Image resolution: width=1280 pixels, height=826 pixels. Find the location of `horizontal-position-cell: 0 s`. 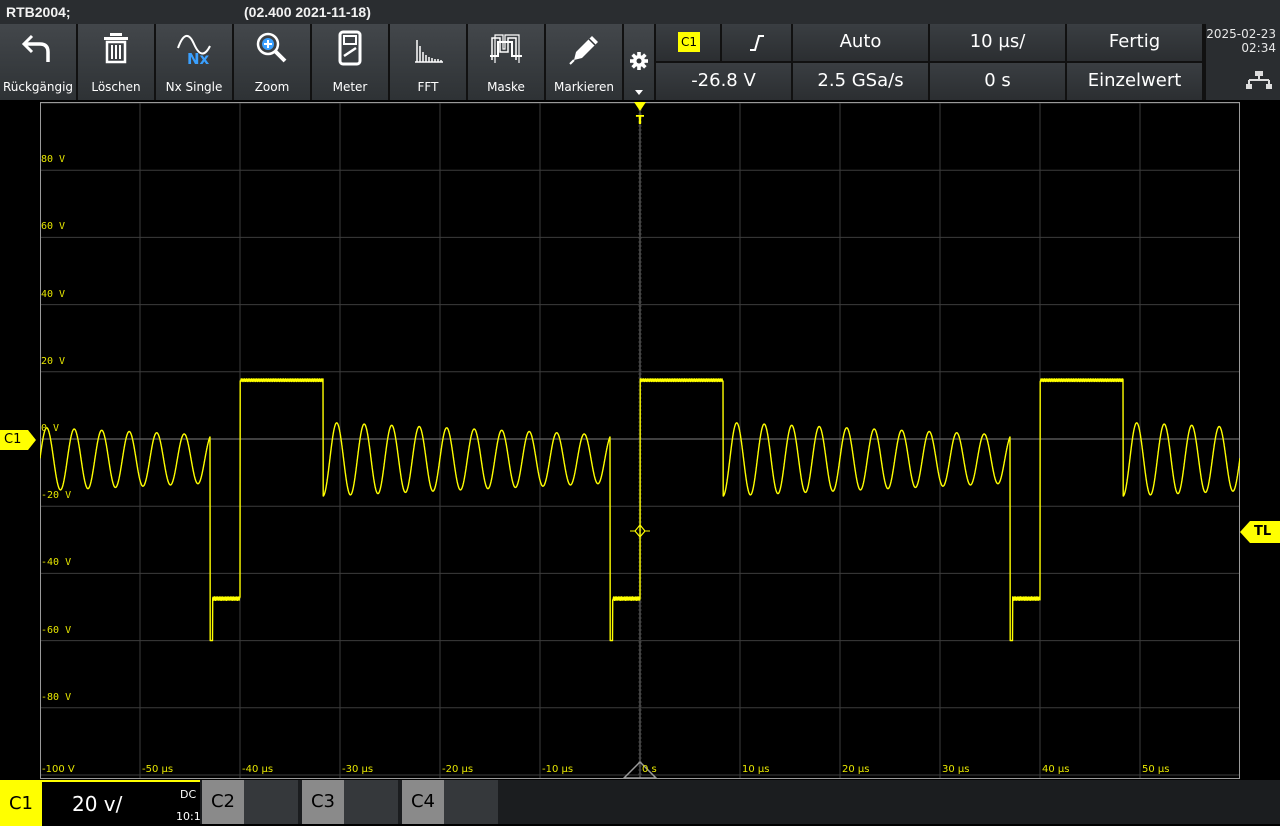

horizontal-position-cell: 0 s is located at coordinates (997, 81).